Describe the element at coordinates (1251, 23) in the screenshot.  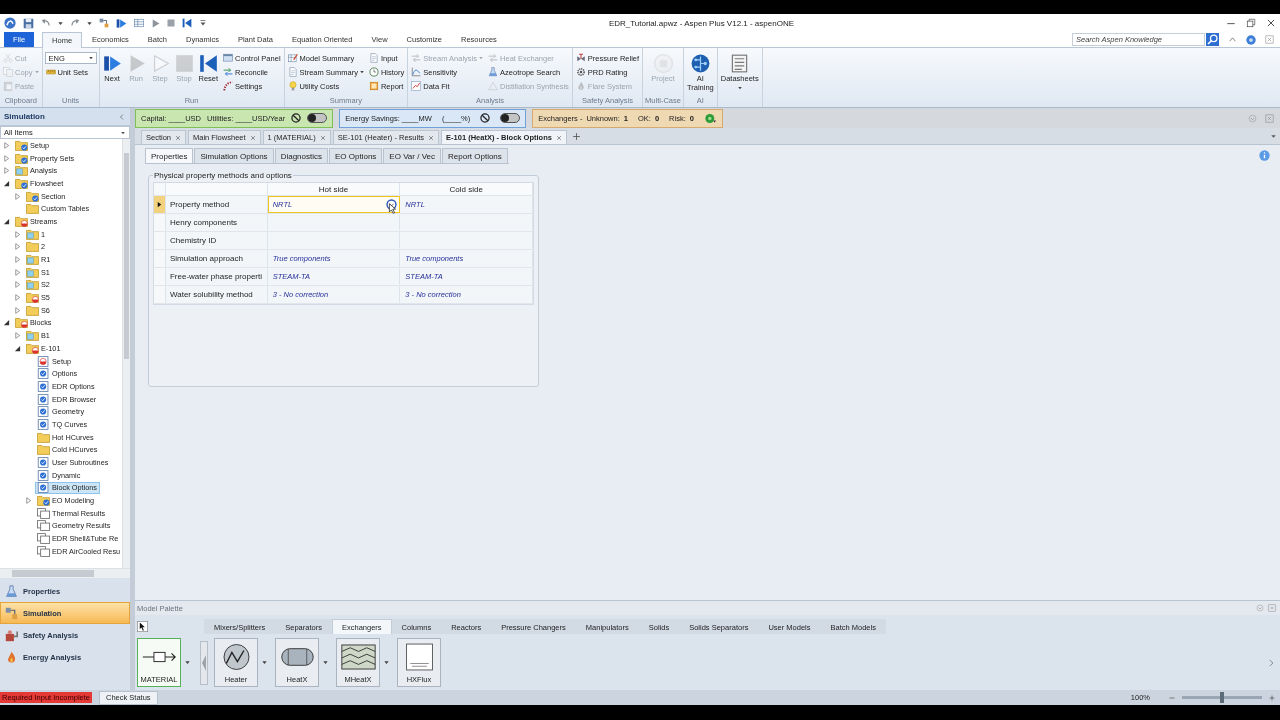
I see `restore-icon` at that location.